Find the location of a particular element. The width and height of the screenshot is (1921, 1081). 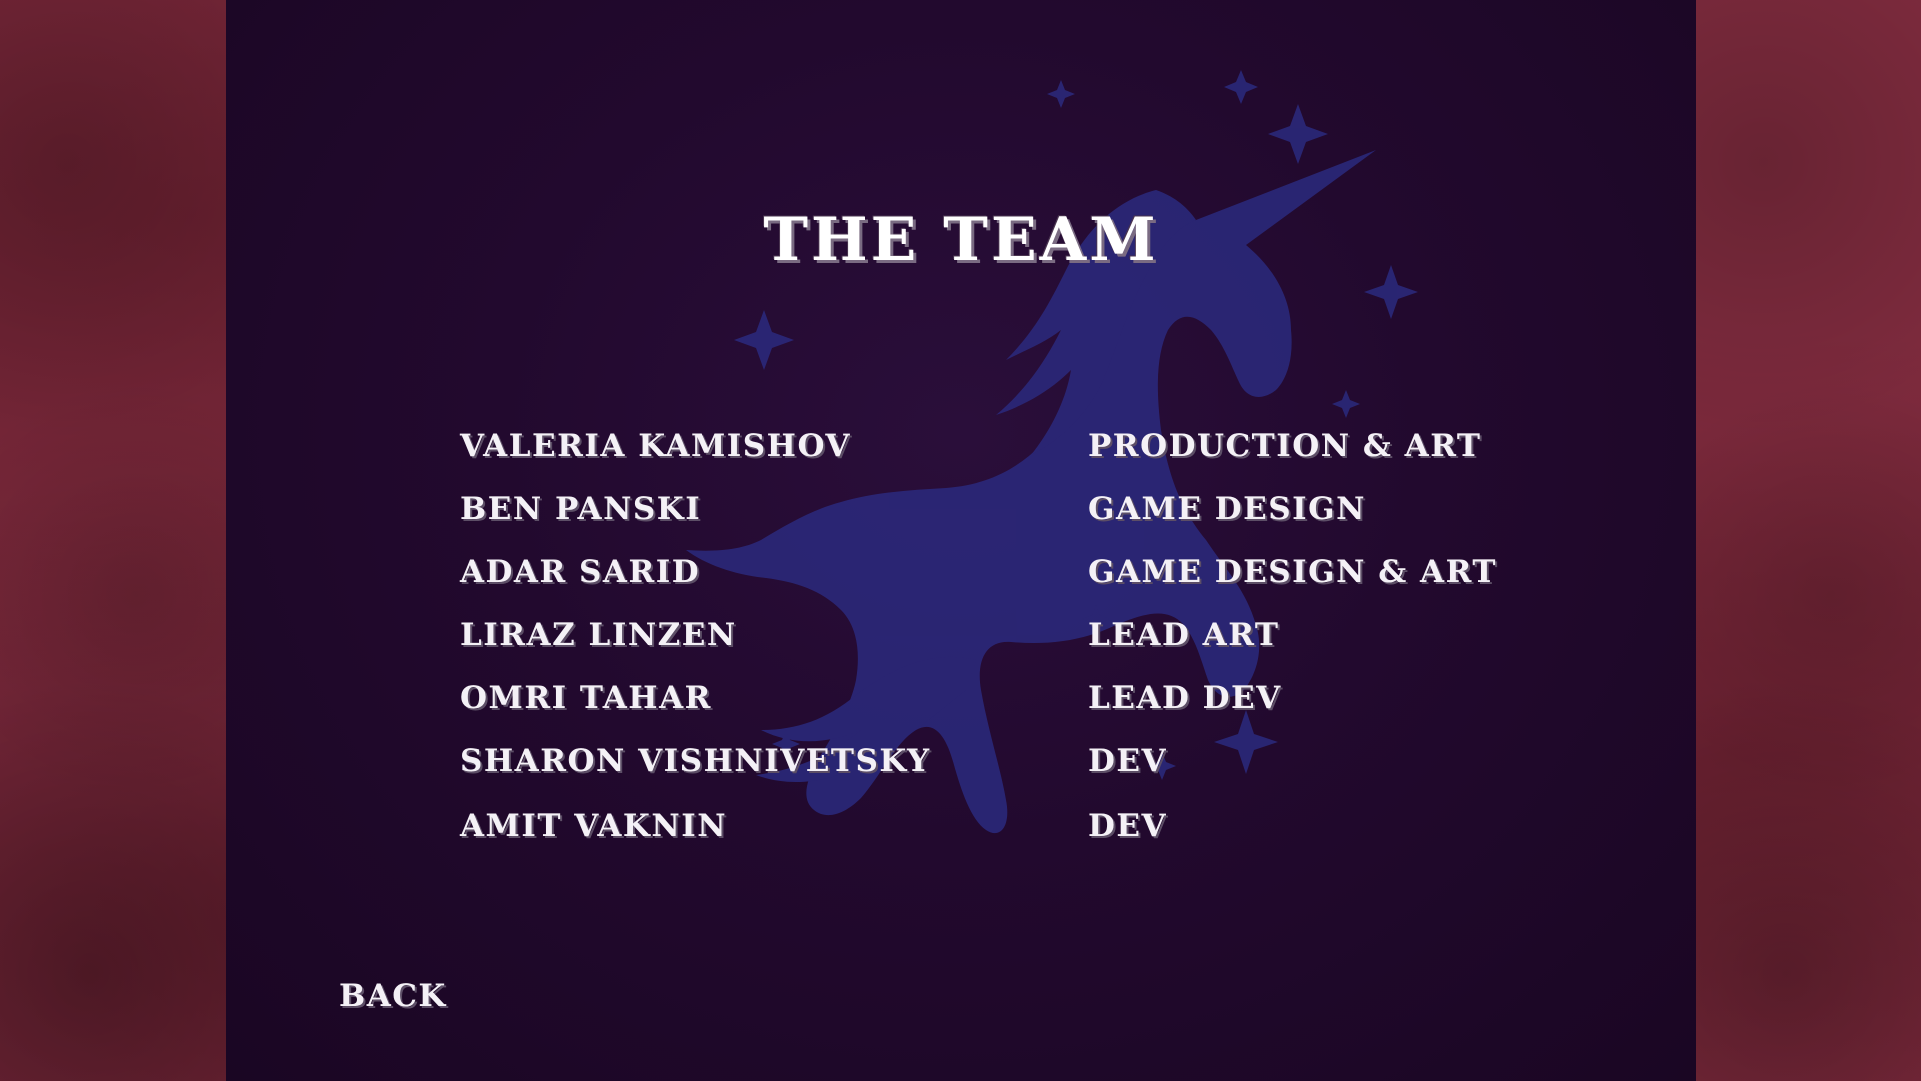

credit-role: GAME DESIGN is located at coordinates (1227, 509).